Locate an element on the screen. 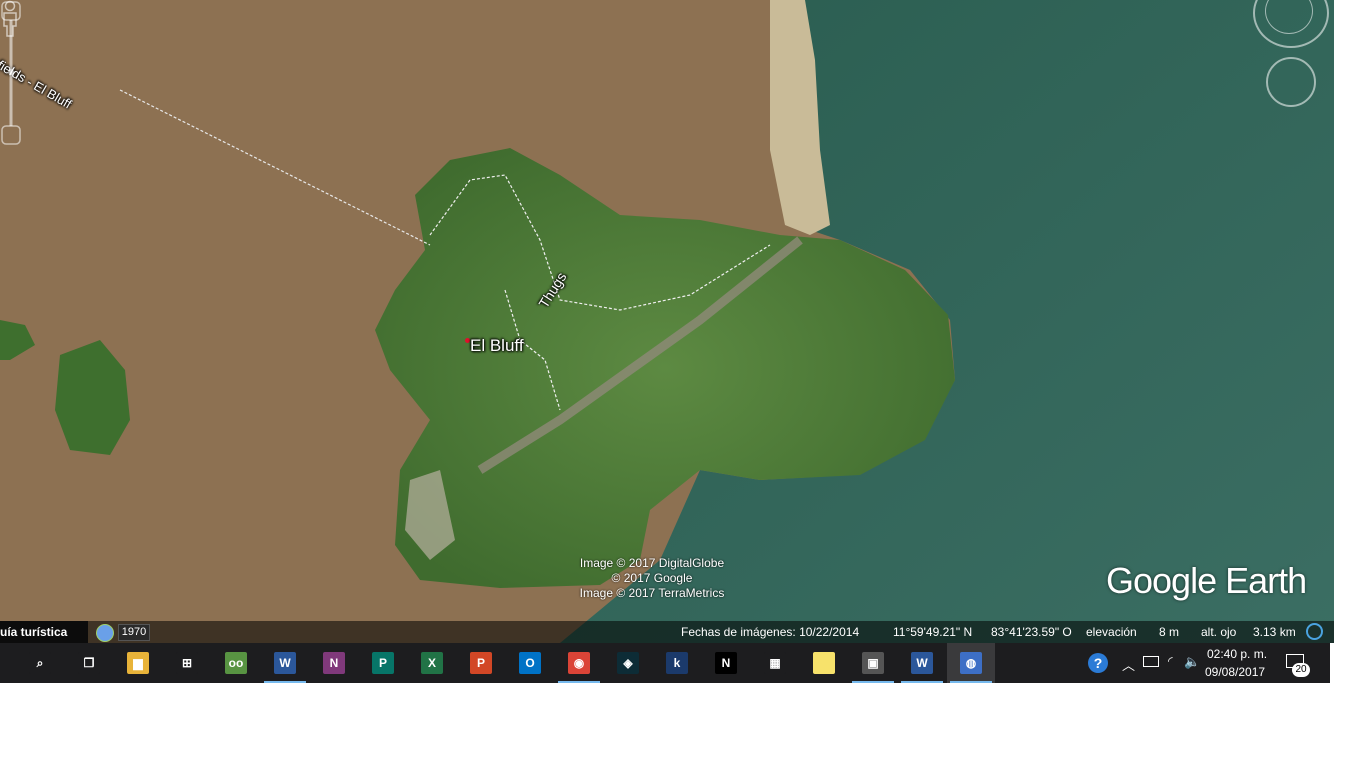  calculator-taskbar-button: ▦ is located at coordinates (775, 663).